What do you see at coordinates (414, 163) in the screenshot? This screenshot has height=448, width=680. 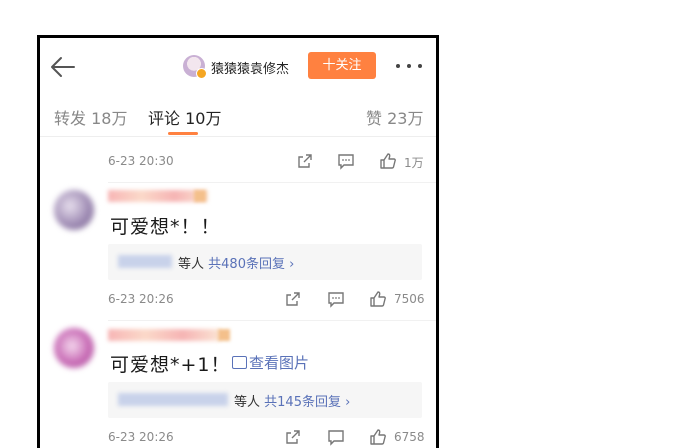 I see `like-count: 1万` at bounding box center [414, 163].